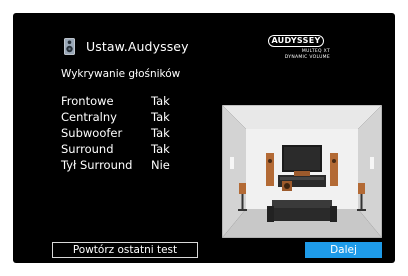 The image size is (408, 276). What do you see at coordinates (296, 53) in the screenshot?
I see `audyssey-logo: AUDYSSEY MULTEQ XT DYNAMIC VOLUME` at bounding box center [296, 53].